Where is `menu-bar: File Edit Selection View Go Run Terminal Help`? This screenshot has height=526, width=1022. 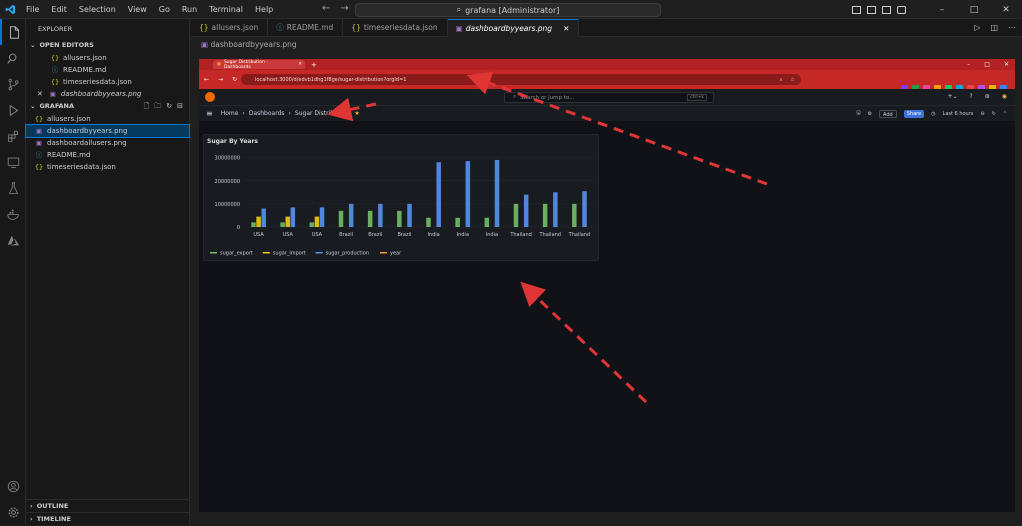 menu-bar: File Edit Selection View Go Run Terminal Help is located at coordinates (149, 9).